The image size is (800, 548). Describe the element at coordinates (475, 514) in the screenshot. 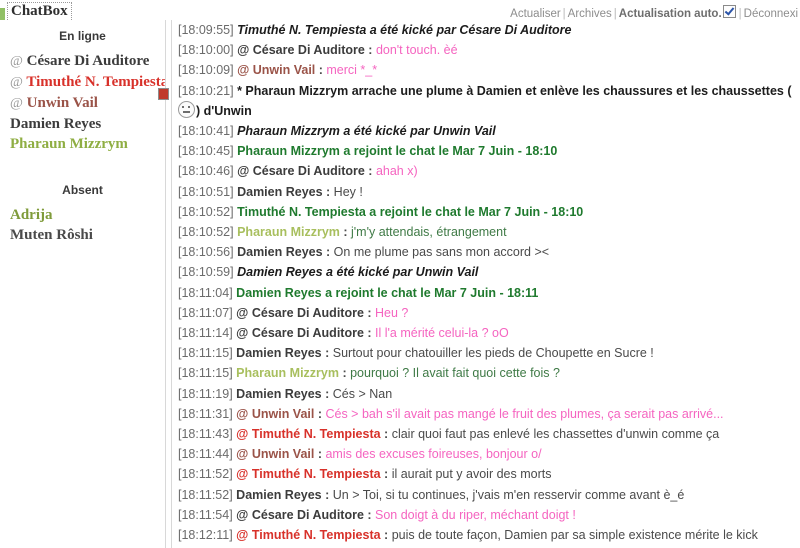

I see `message-text: Son doigt à du riper, méchant doigt !` at that location.